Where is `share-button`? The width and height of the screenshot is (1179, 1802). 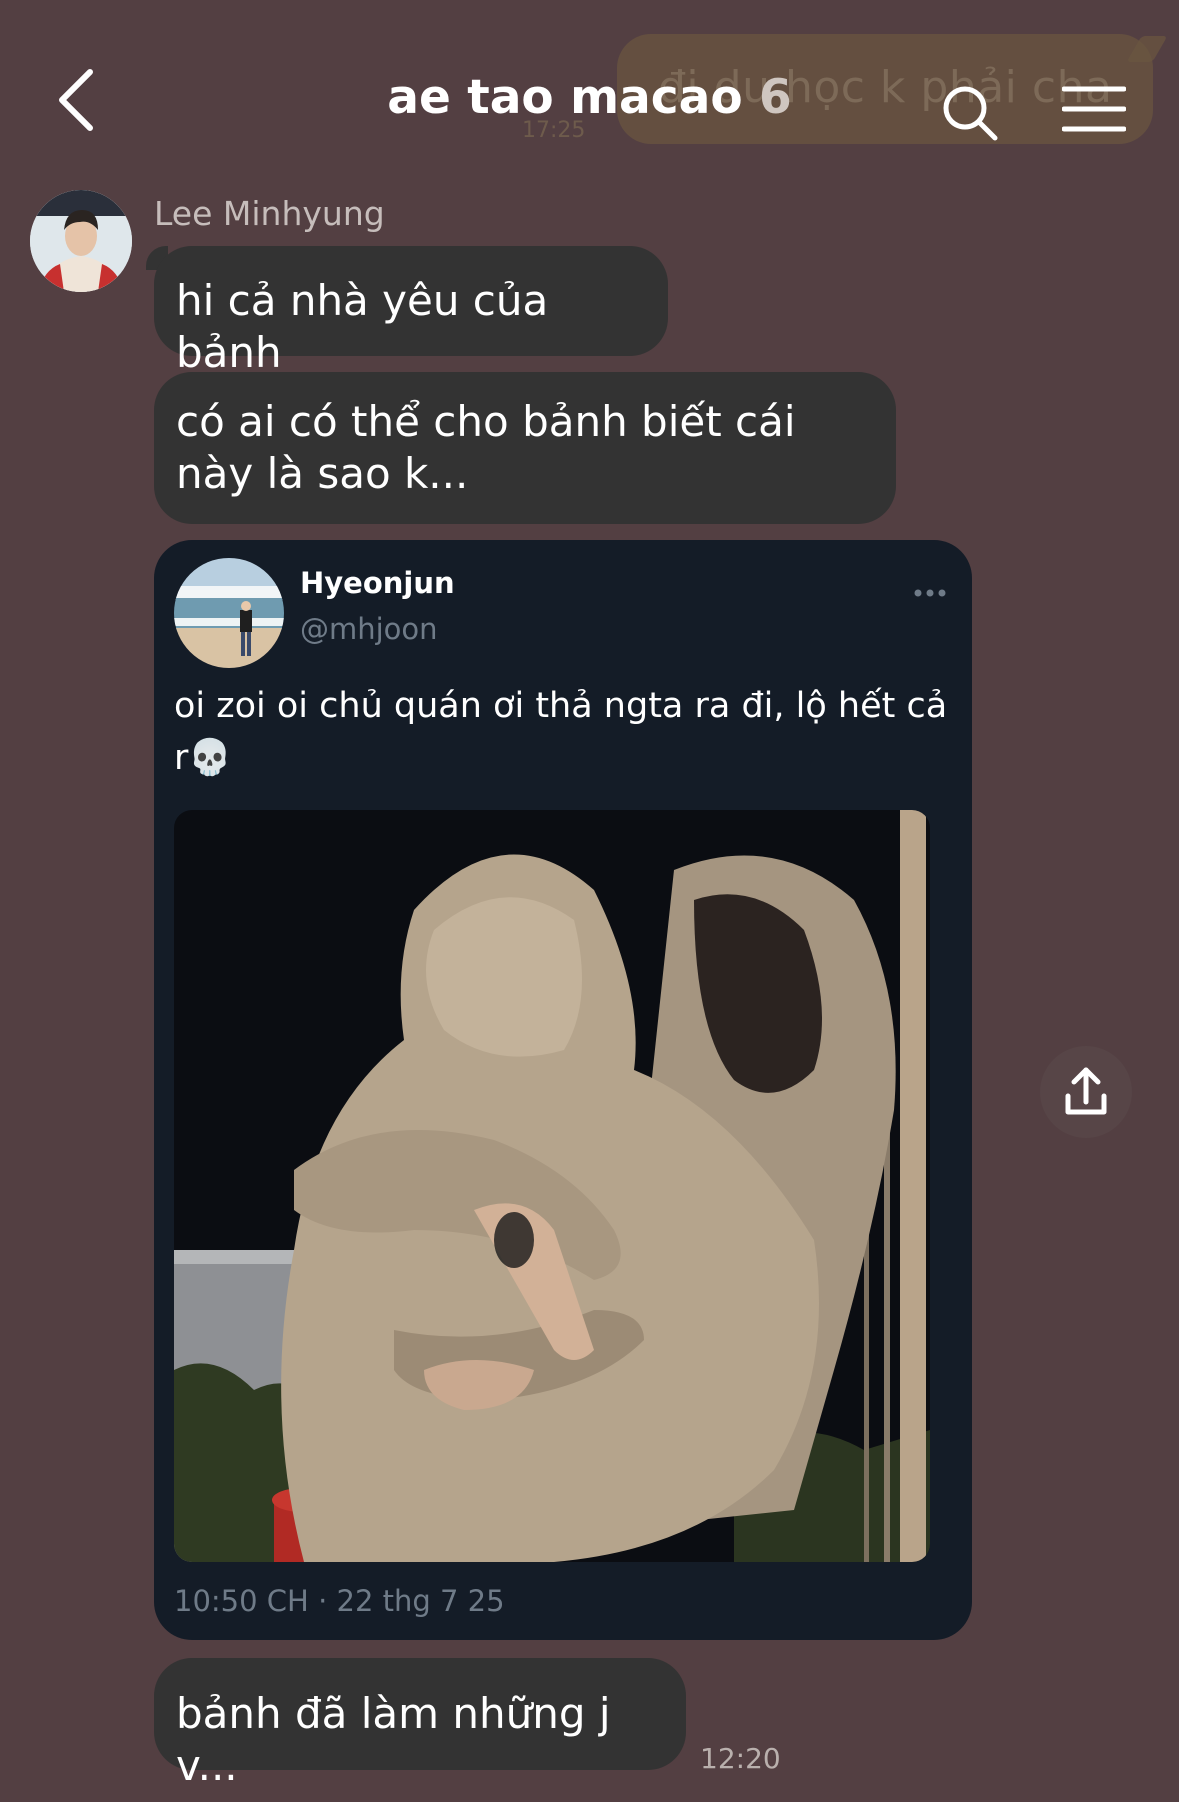
share-button is located at coordinates (1086, 1092).